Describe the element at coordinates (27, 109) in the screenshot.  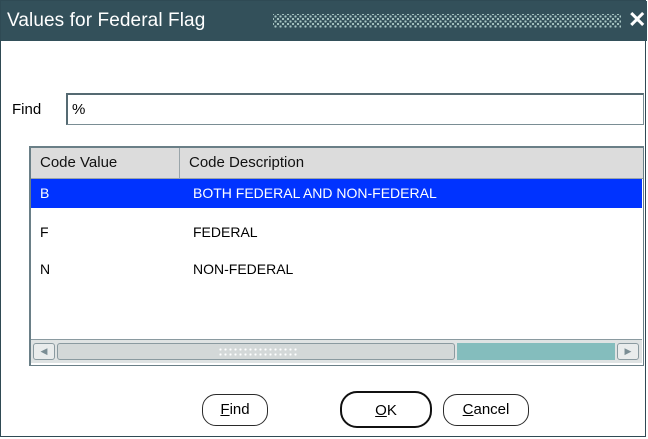
I see `find-label: Find` at that location.